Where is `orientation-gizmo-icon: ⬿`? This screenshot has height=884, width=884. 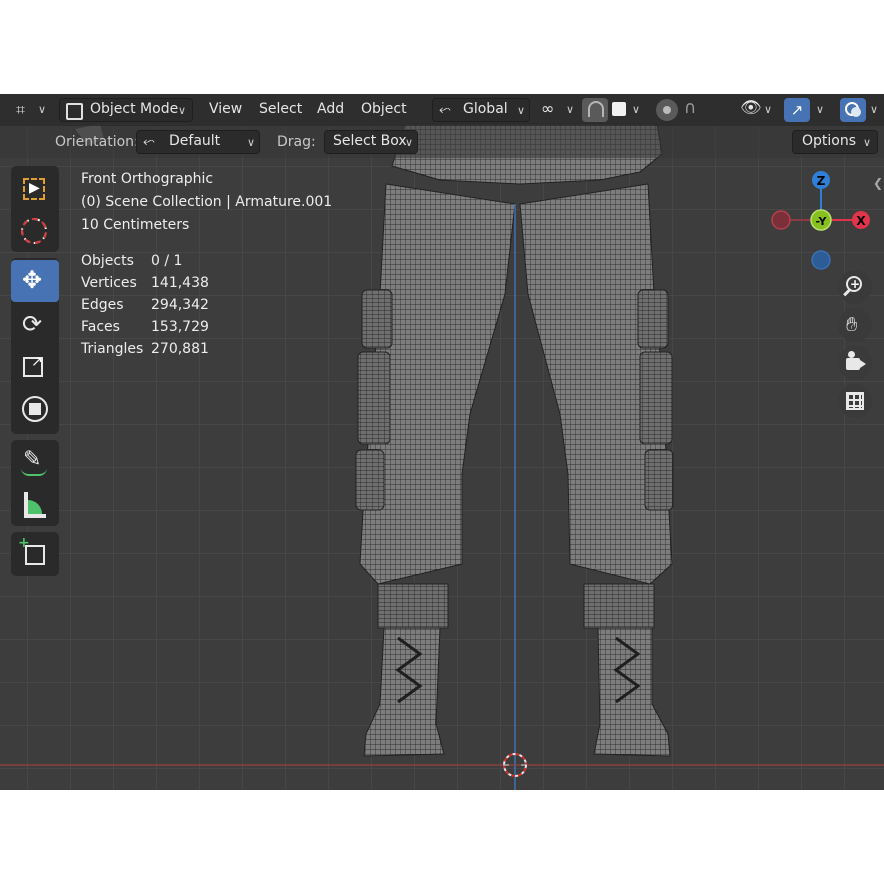
orientation-gizmo-icon: ⬿ is located at coordinates (149, 141).